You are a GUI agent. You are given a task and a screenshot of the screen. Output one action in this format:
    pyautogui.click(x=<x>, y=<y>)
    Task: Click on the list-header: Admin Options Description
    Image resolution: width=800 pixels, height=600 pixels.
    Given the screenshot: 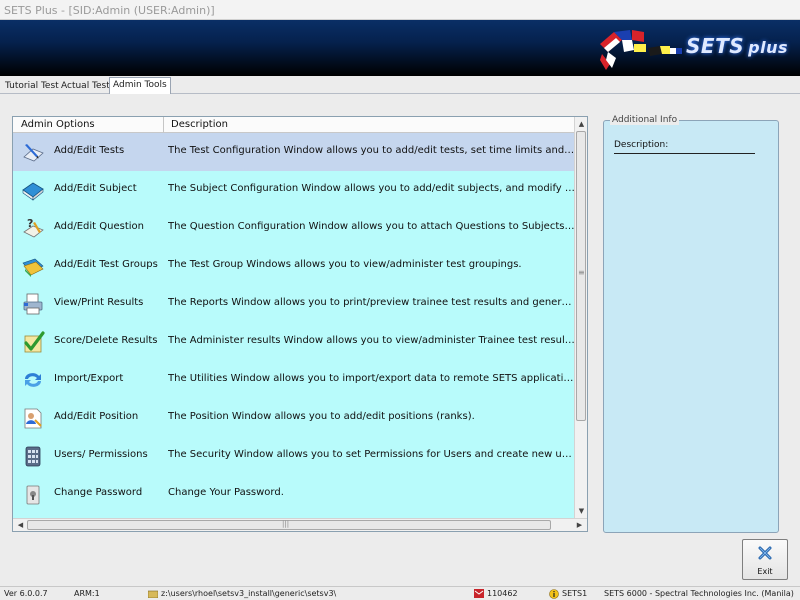 What is the action you would take?
    pyautogui.click(x=294, y=125)
    